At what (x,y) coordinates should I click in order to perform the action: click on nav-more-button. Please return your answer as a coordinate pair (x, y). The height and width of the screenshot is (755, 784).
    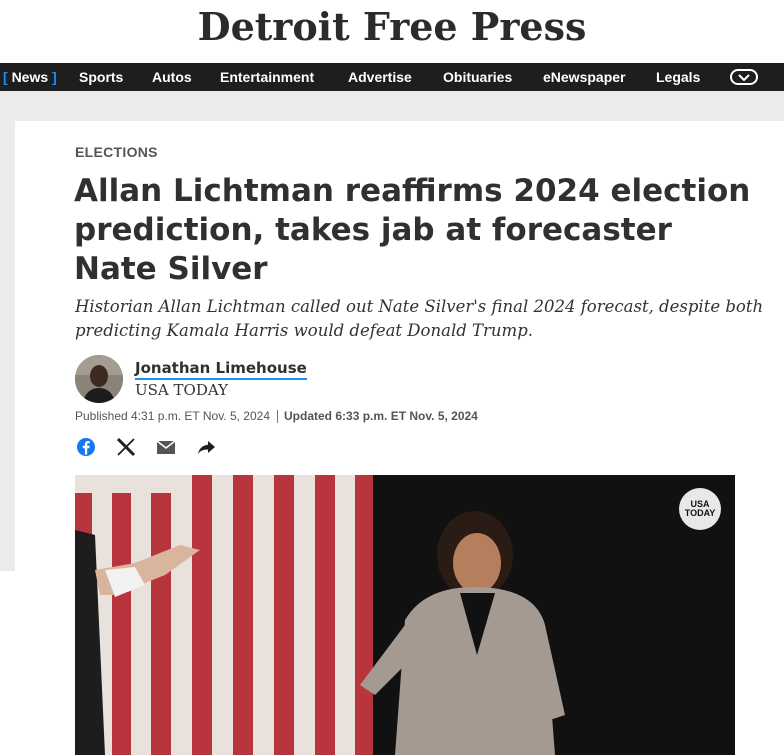
    Looking at the image, I should click on (744, 77).